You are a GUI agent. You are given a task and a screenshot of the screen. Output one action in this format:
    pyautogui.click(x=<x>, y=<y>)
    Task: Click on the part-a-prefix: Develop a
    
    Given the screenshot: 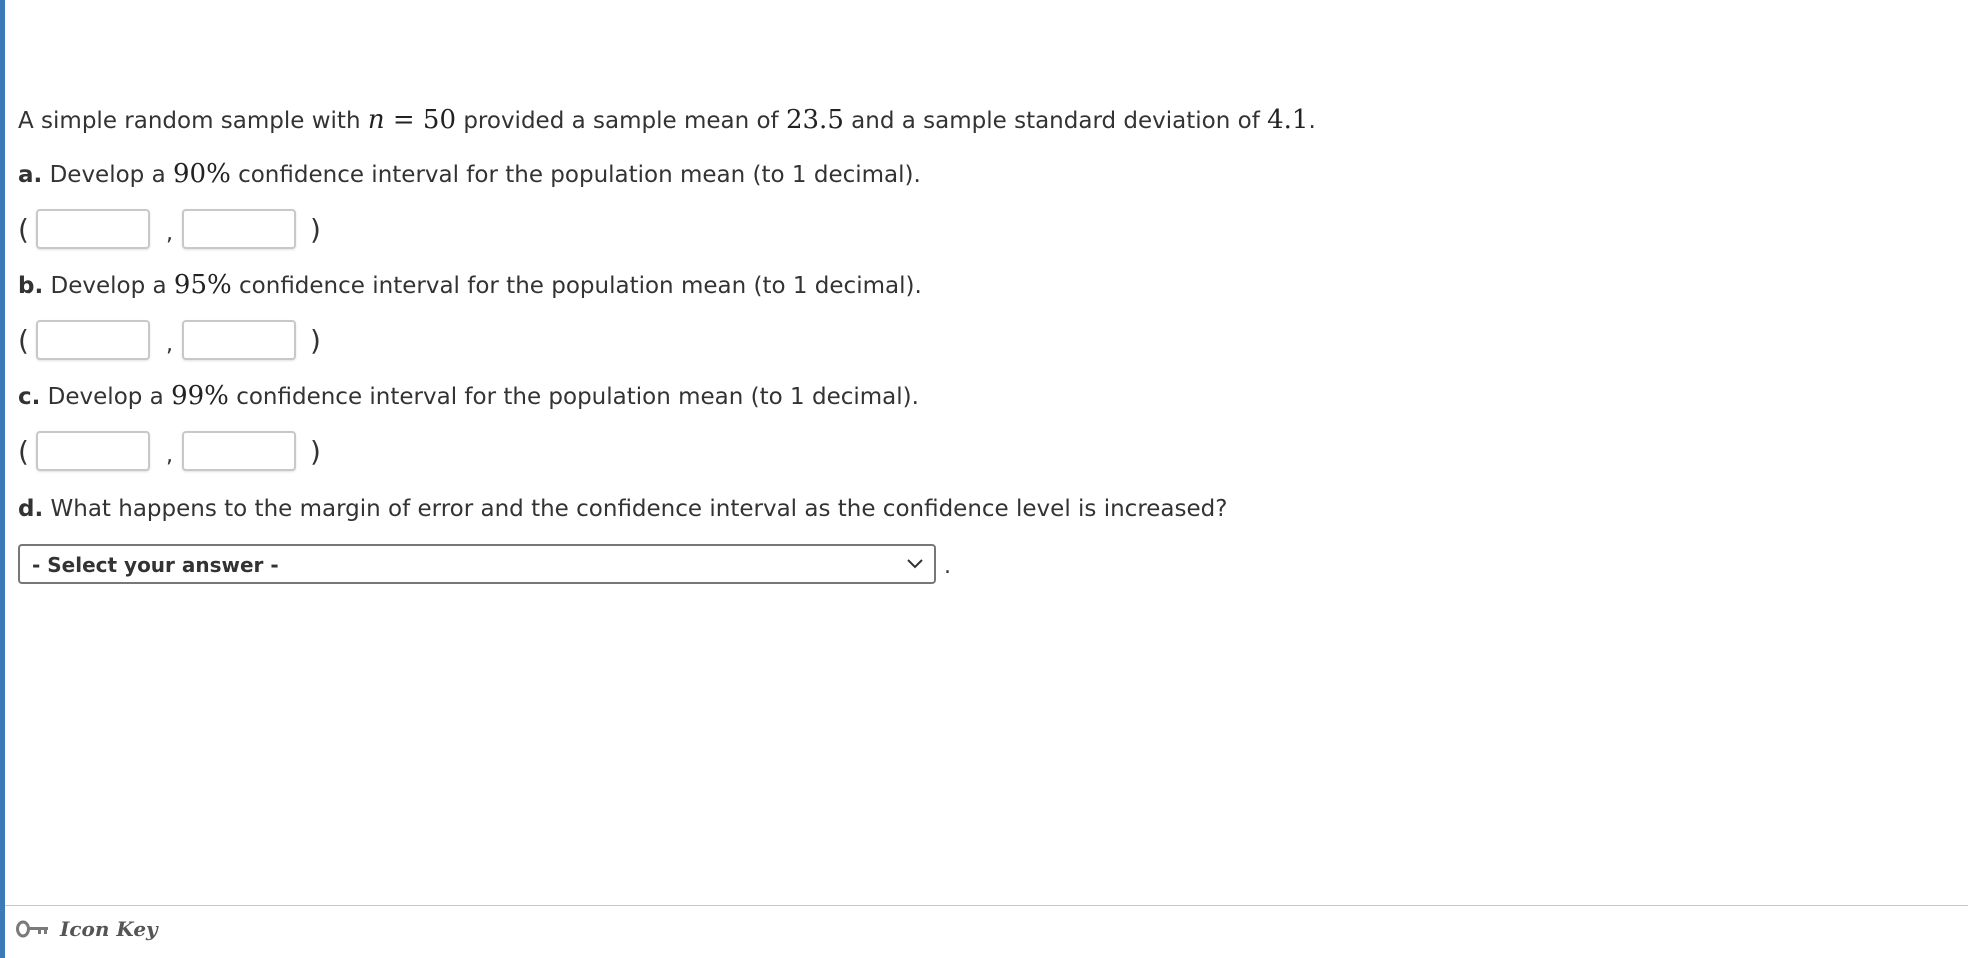 What is the action you would take?
    pyautogui.click(x=107, y=175)
    